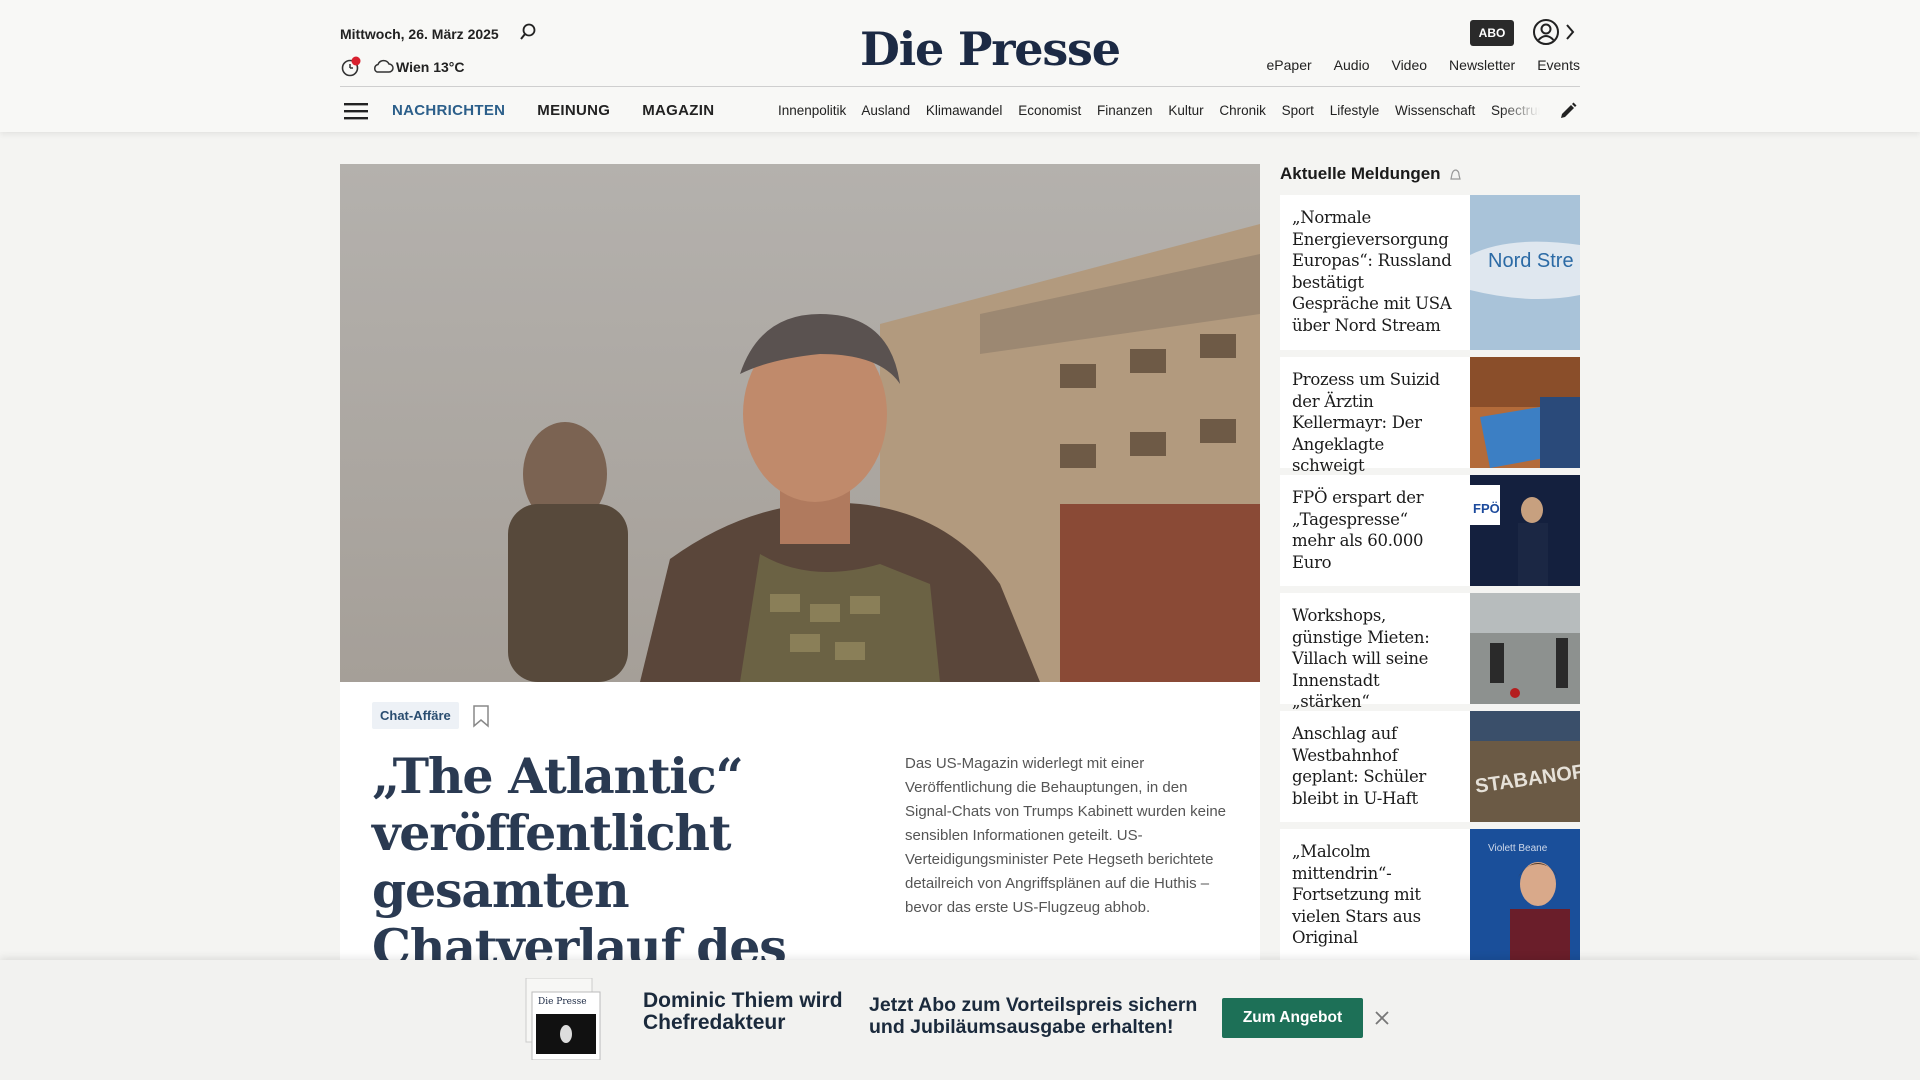 This screenshot has width=1920, height=1080. Describe the element at coordinates (1520, 111) in the screenshot. I see `nav-fade` at that location.